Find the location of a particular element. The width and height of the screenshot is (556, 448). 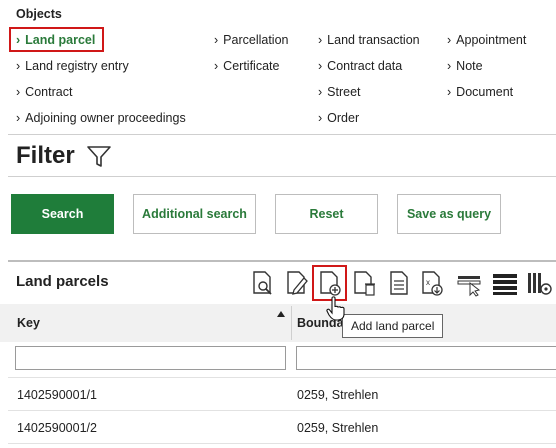

object-link-order: › Order is located at coordinates (338, 118).